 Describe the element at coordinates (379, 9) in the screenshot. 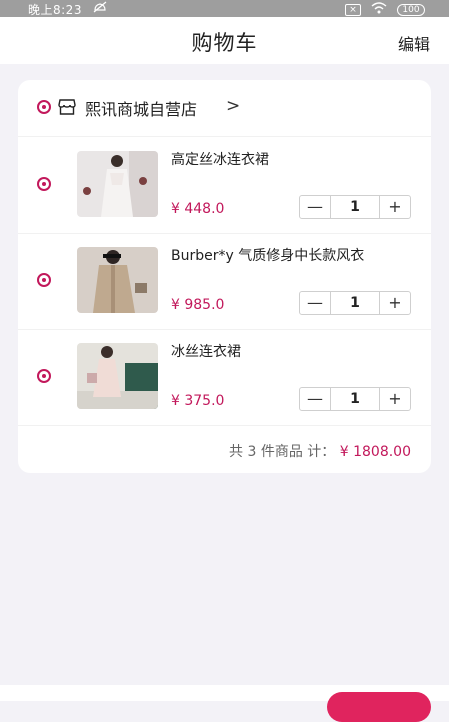

I see `wifi-icon` at that location.